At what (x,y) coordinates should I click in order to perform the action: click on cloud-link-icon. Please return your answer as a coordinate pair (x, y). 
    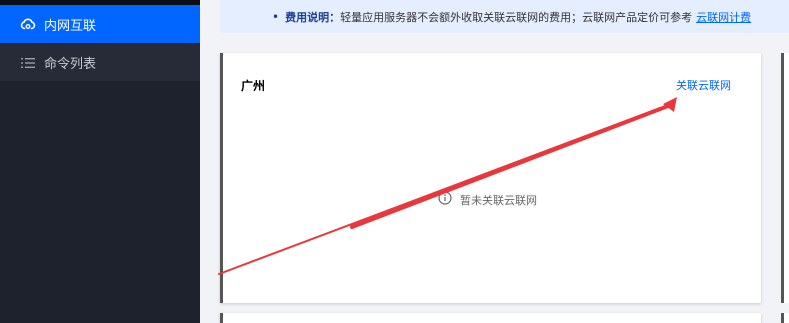
    Looking at the image, I should click on (28, 24).